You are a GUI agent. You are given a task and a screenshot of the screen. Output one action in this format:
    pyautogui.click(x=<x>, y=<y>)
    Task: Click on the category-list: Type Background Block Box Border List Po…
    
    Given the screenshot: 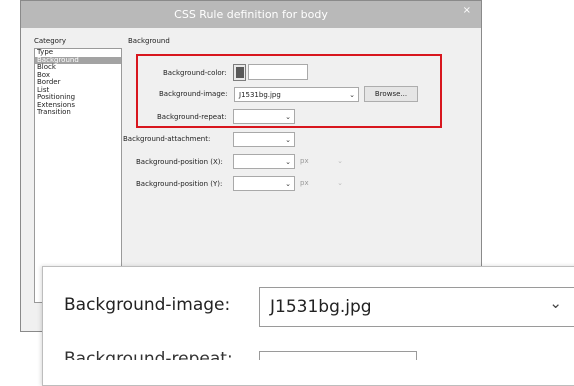 What is the action you would take?
    pyautogui.click(x=78, y=175)
    